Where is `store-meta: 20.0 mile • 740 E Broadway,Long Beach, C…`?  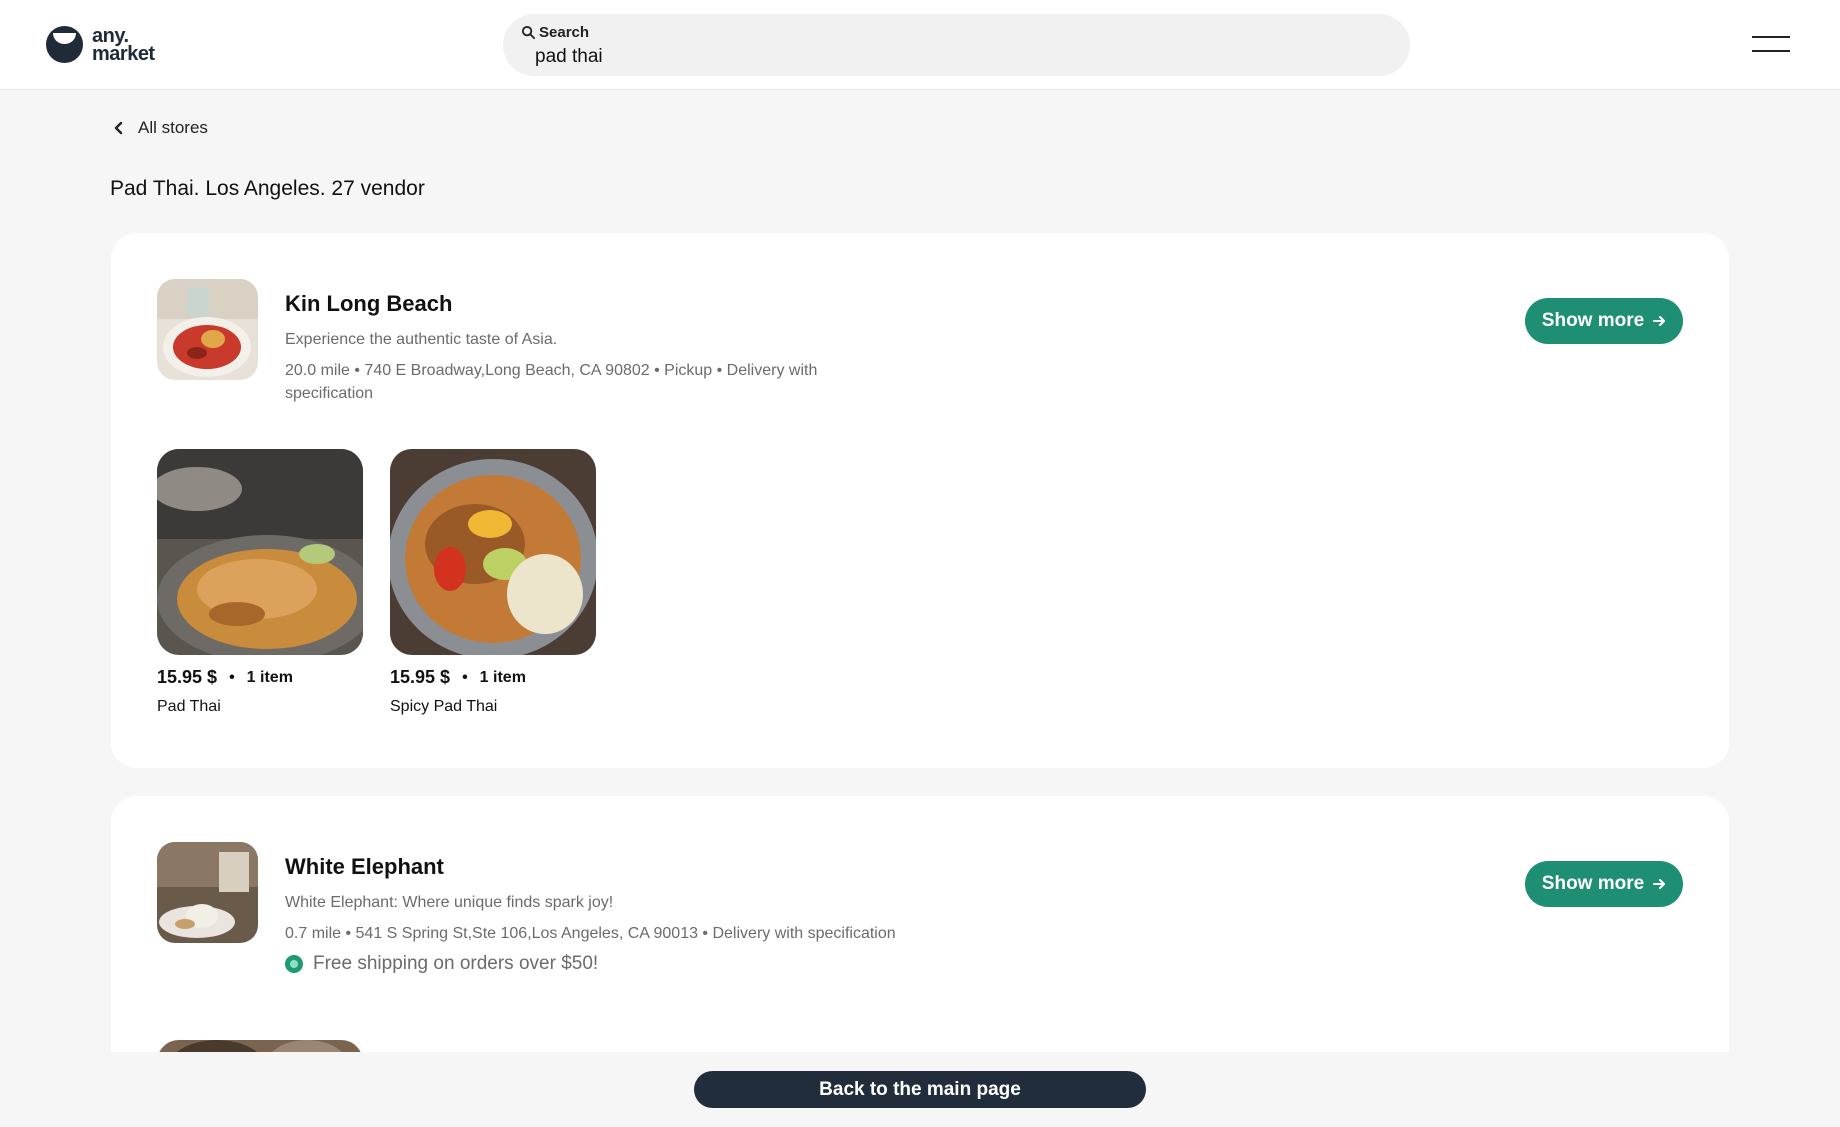
store-meta: 20.0 mile • 740 E Broadway,Long Beach, C… is located at coordinates (551, 382).